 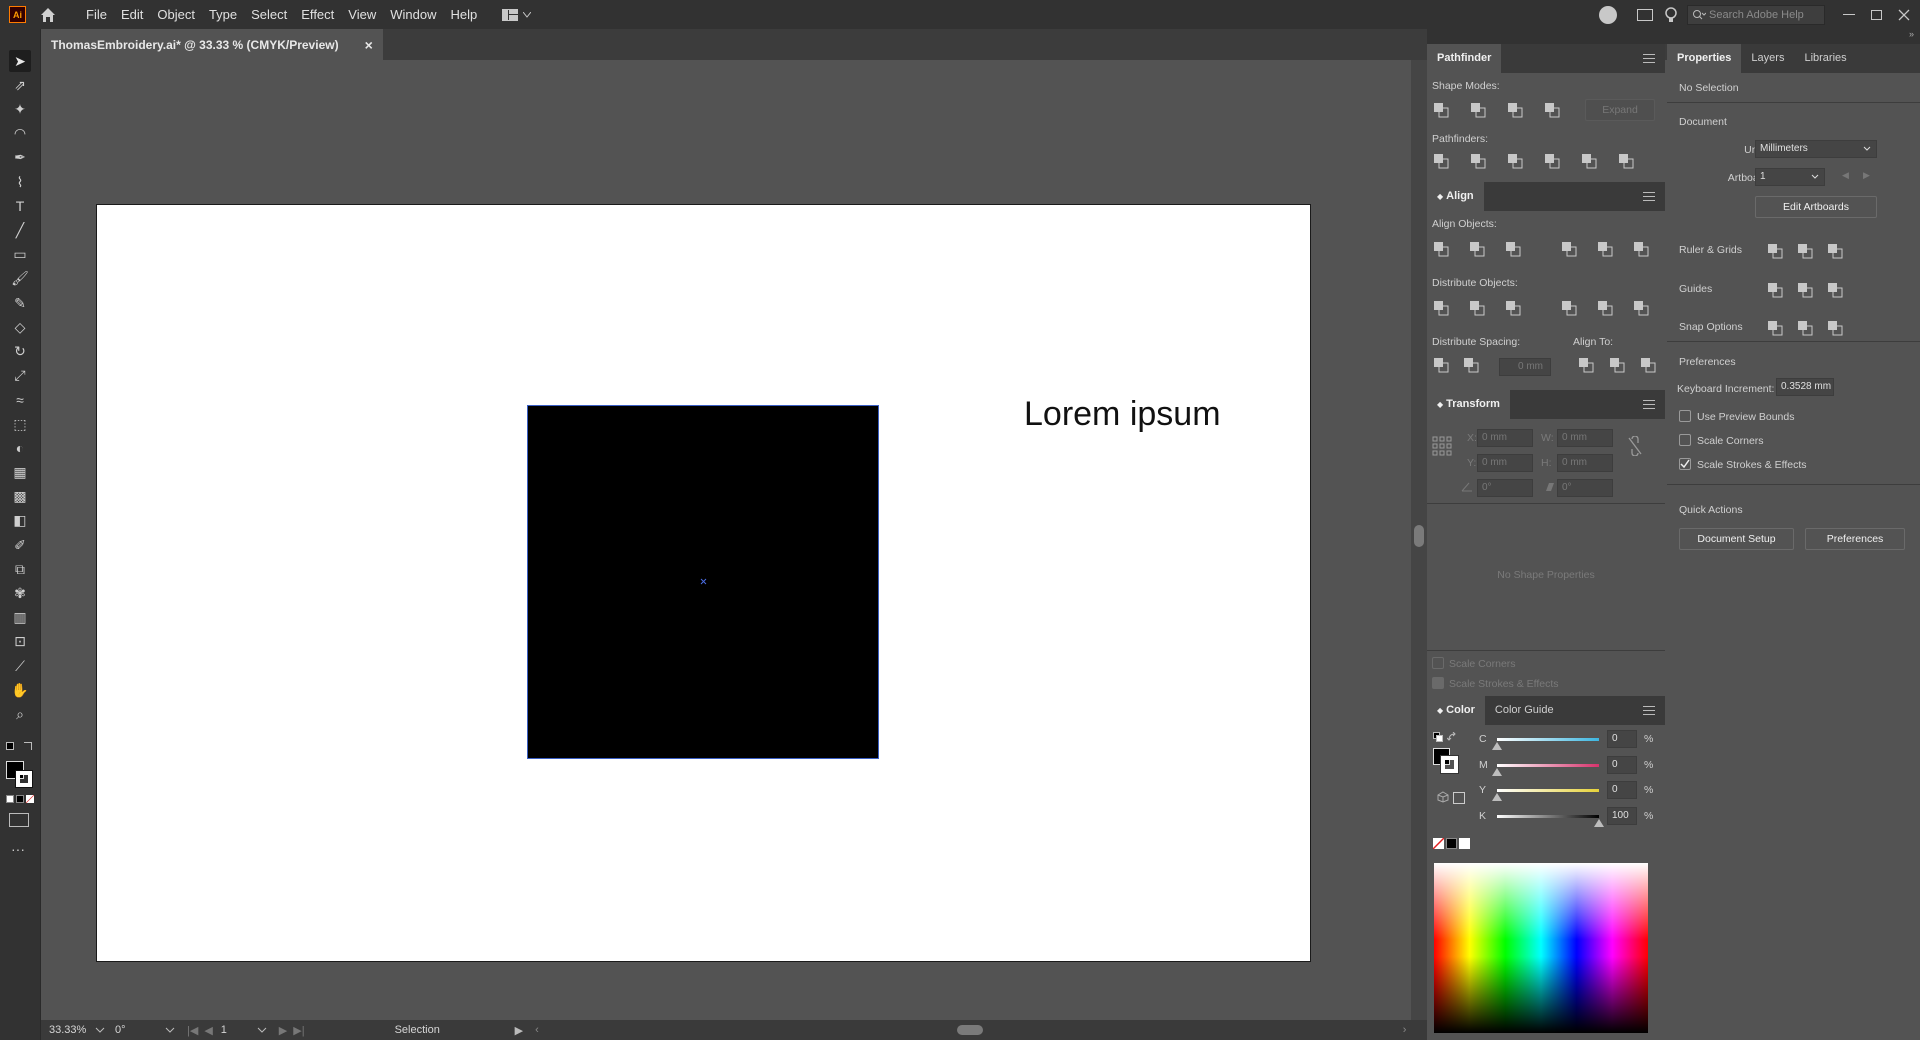 I want to click on align-to-selection-icon, so click(x=1586, y=365).